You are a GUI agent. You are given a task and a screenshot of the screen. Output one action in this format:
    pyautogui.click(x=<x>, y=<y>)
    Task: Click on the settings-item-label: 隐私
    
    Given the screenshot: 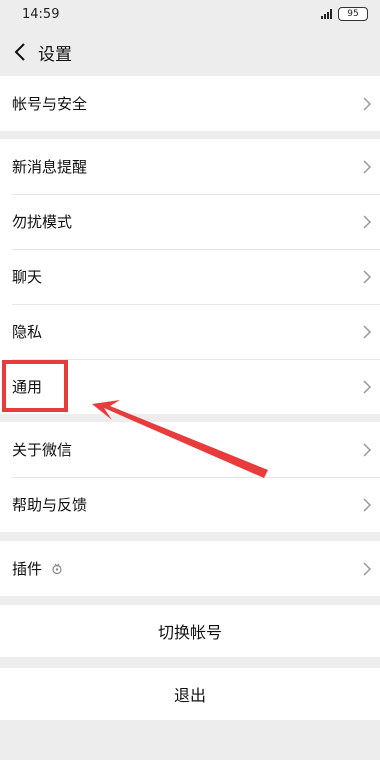 What is the action you would take?
    pyautogui.click(x=27, y=332)
    